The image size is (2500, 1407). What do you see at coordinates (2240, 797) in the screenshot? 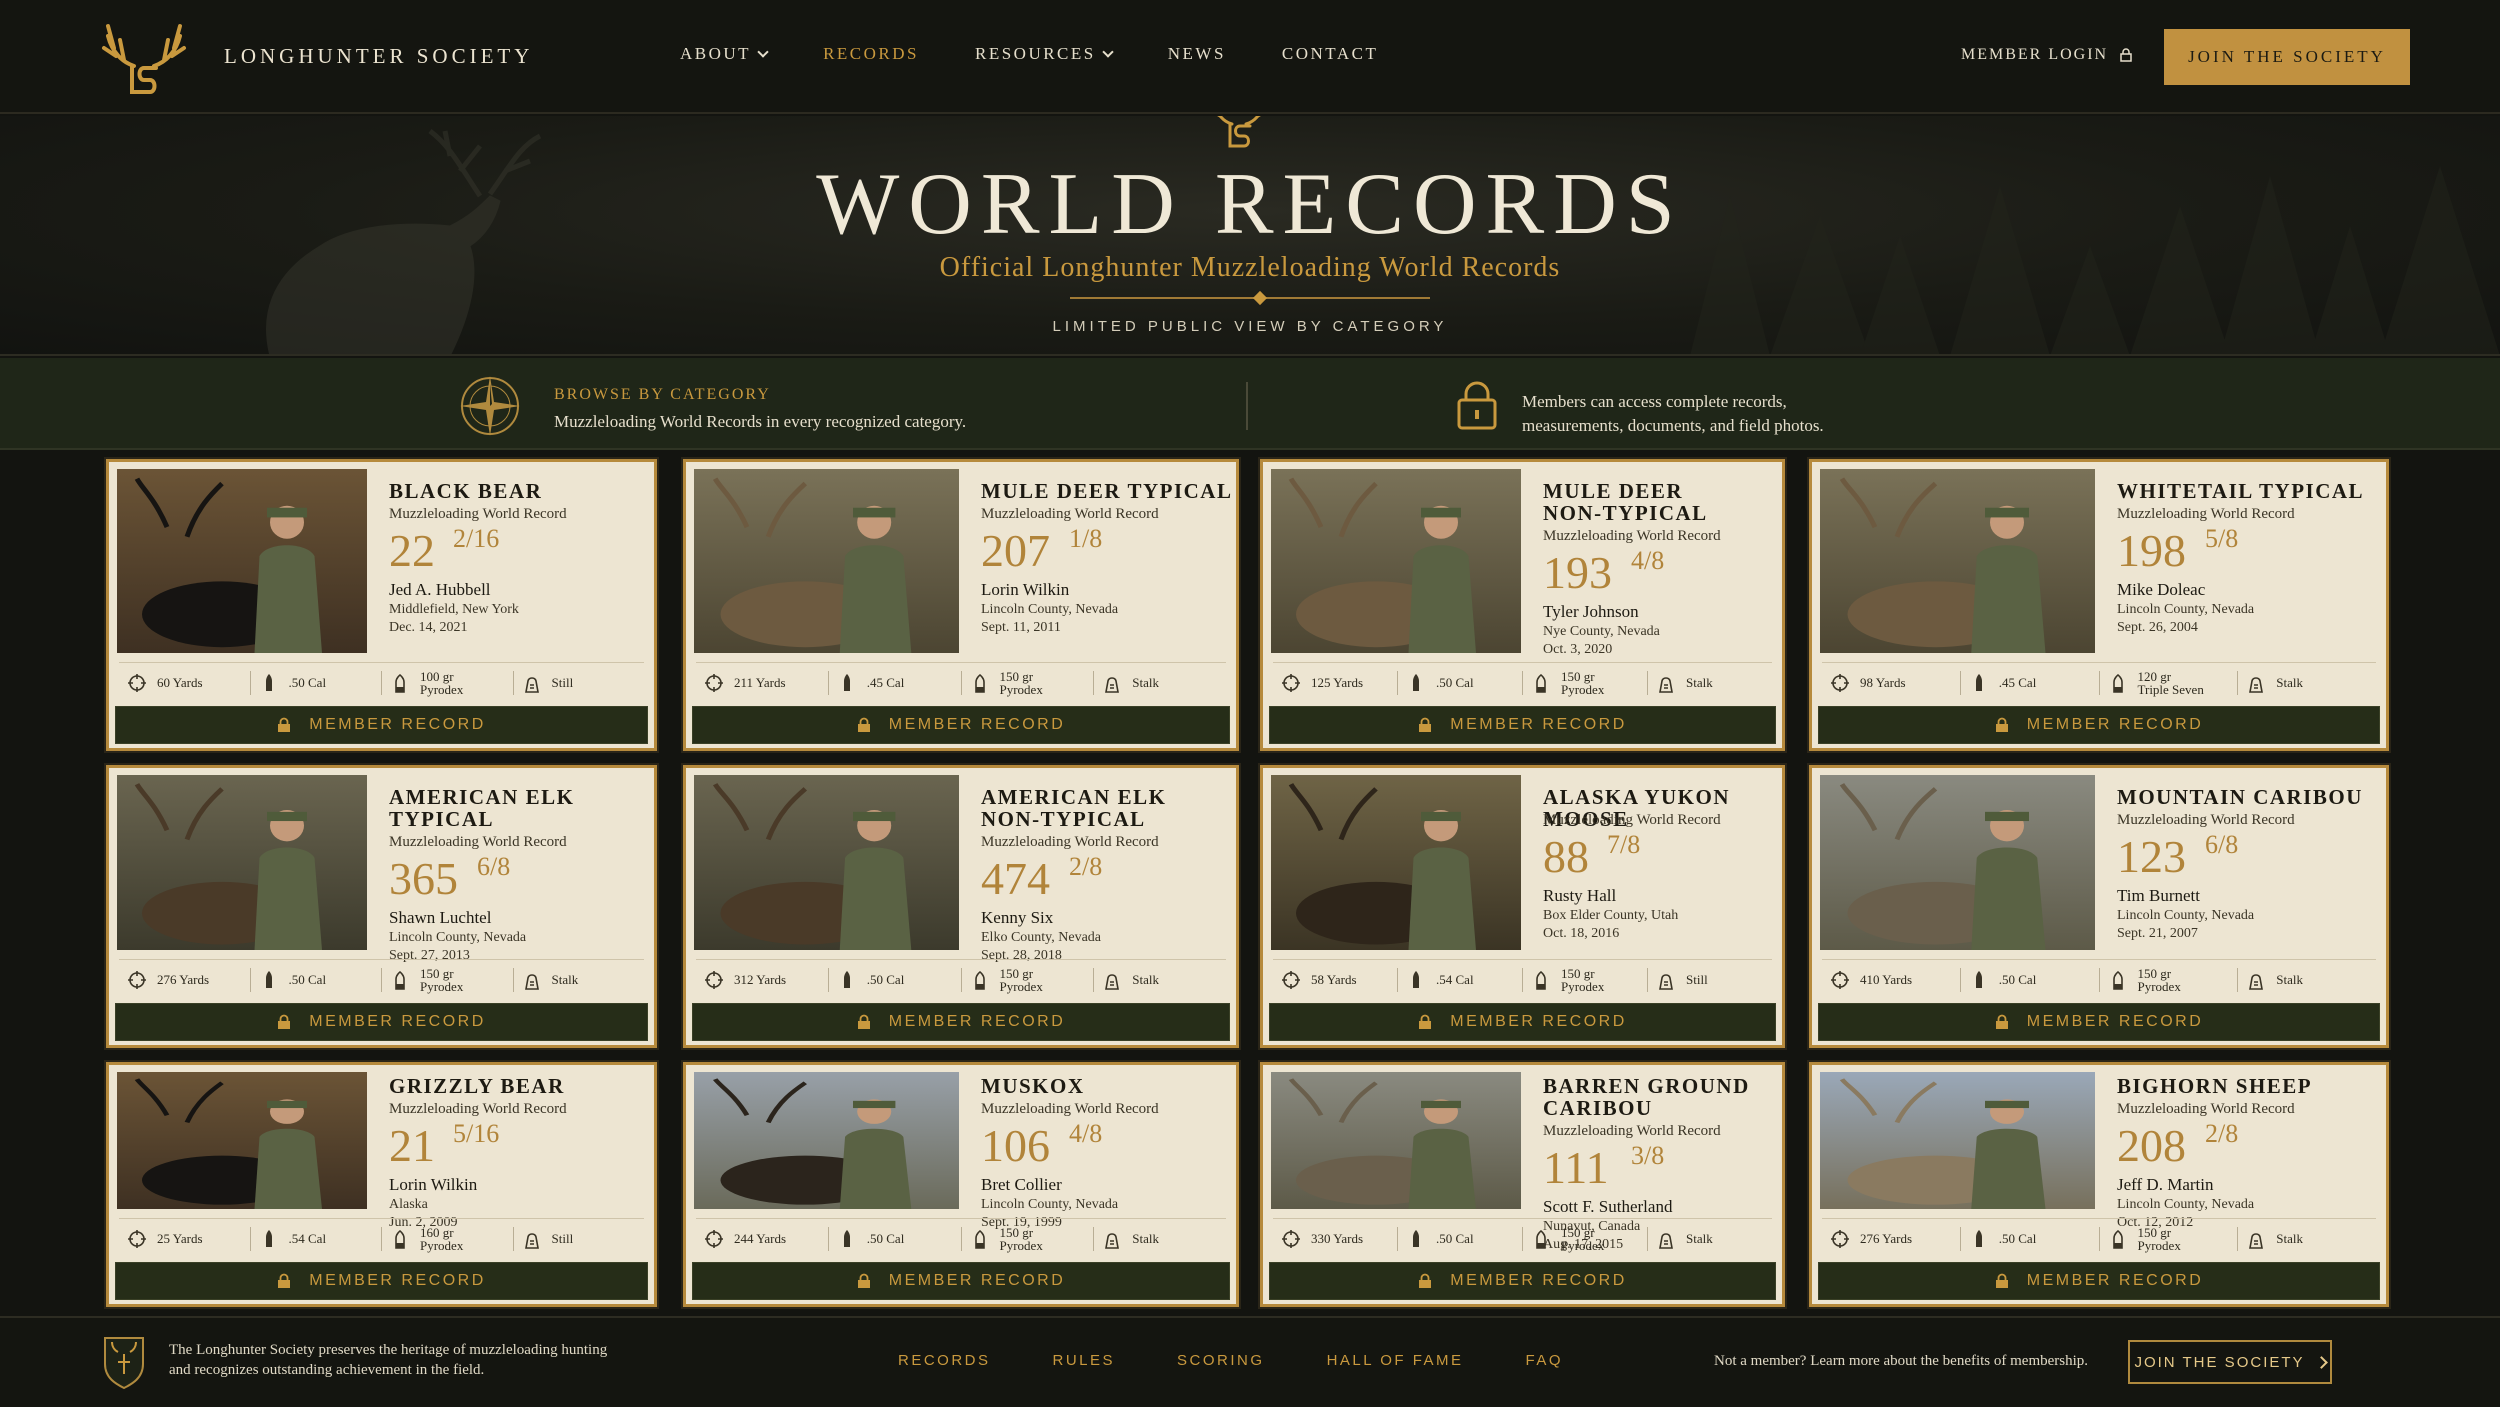
I see `record-title-line: MOUNTAIN CARIBOU` at bounding box center [2240, 797].